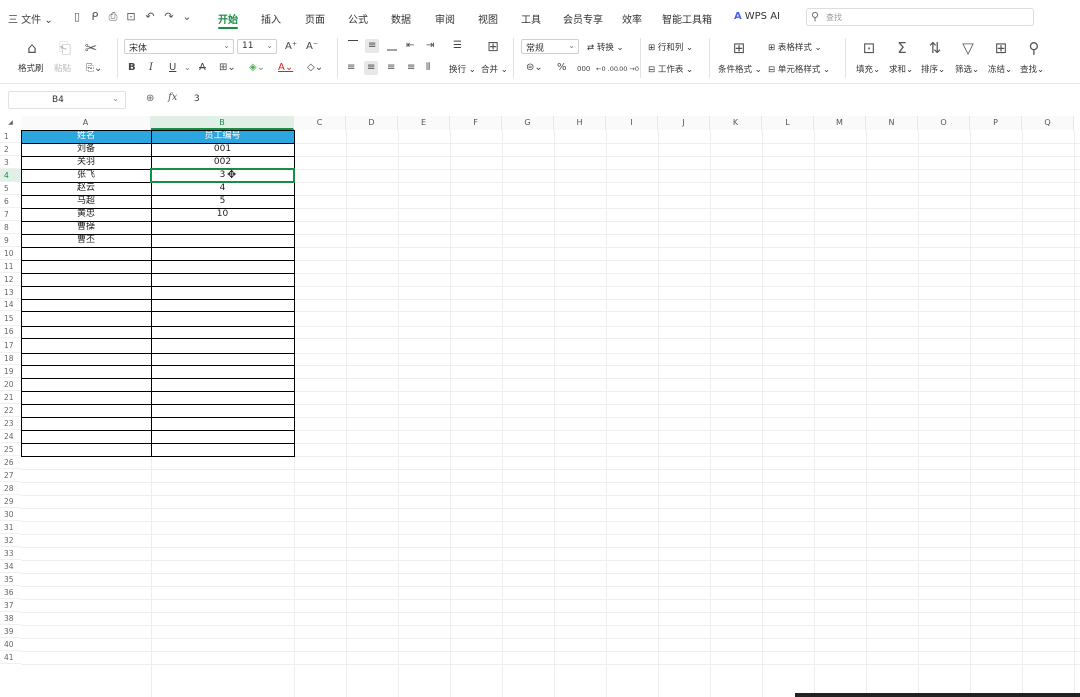  I want to click on cut-icon: ✂, so click(91, 48).